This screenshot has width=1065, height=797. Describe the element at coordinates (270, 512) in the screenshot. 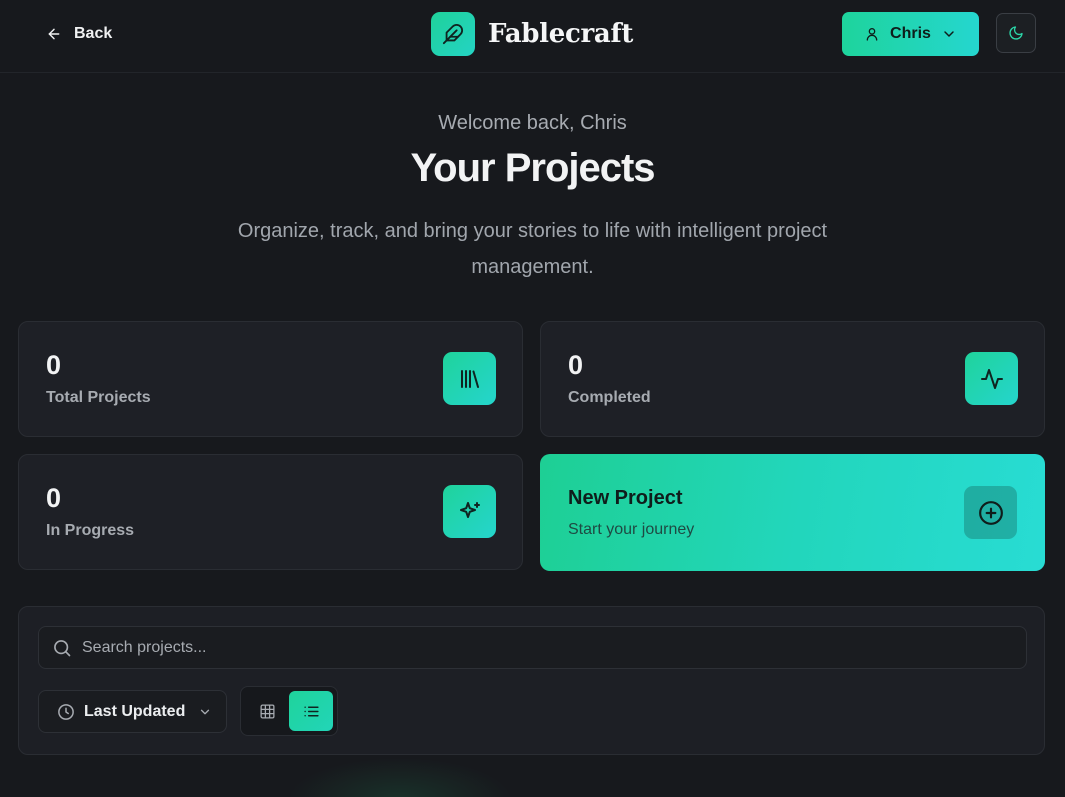

I see `stat-card-in-progress: 0 In Progress` at that location.